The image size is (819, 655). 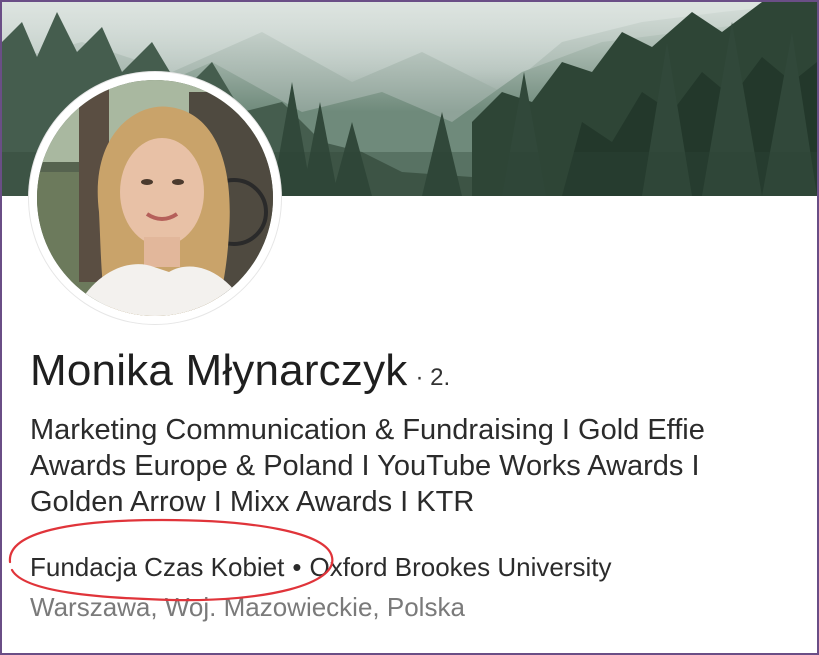 I want to click on avatar, so click(x=155, y=198).